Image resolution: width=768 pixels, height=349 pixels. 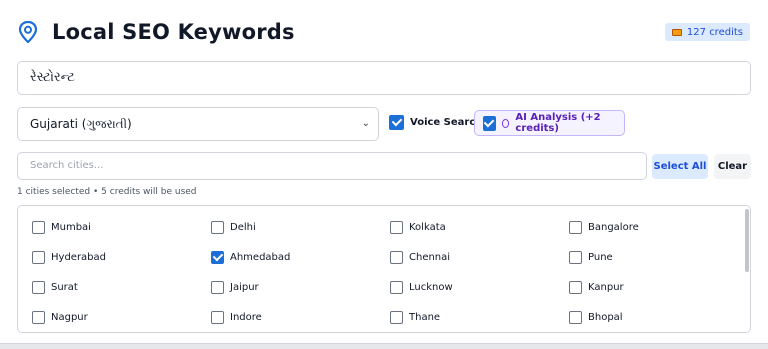 I want to click on city-label: Hyderabad, so click(x=78, y=257).